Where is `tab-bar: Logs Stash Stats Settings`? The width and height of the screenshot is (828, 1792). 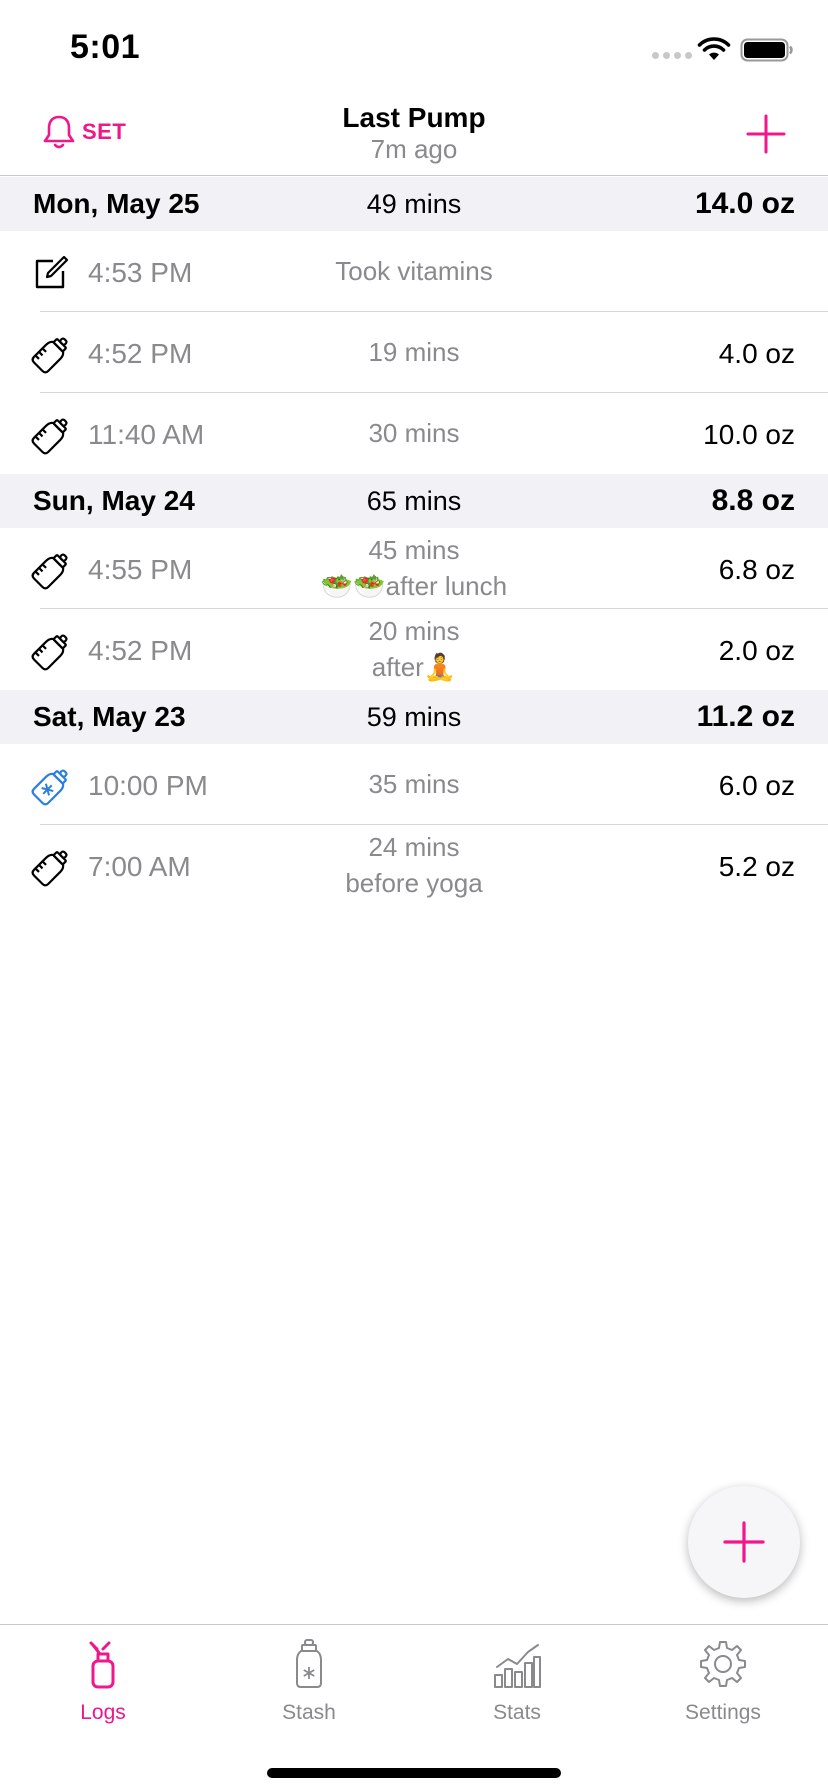
tab-bar: Logs Stash Stats Settings is located at coordinates (414, 1708).